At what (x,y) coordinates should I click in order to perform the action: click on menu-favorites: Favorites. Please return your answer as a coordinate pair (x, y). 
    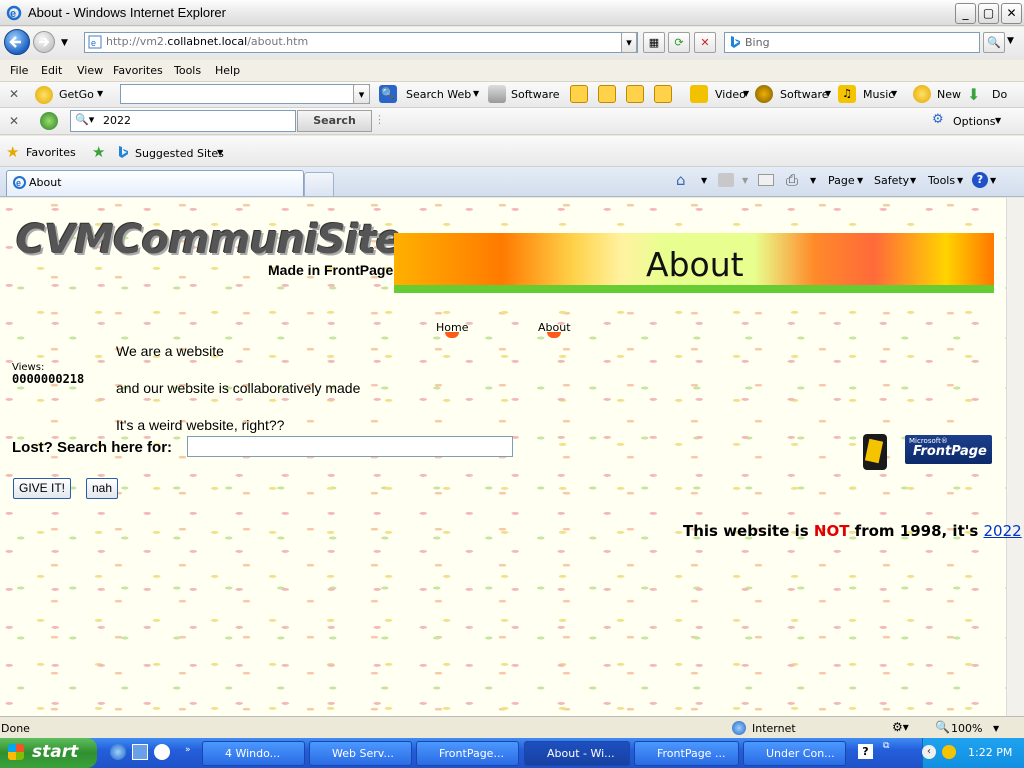
    Looking at the image, I should click on (138, 70).